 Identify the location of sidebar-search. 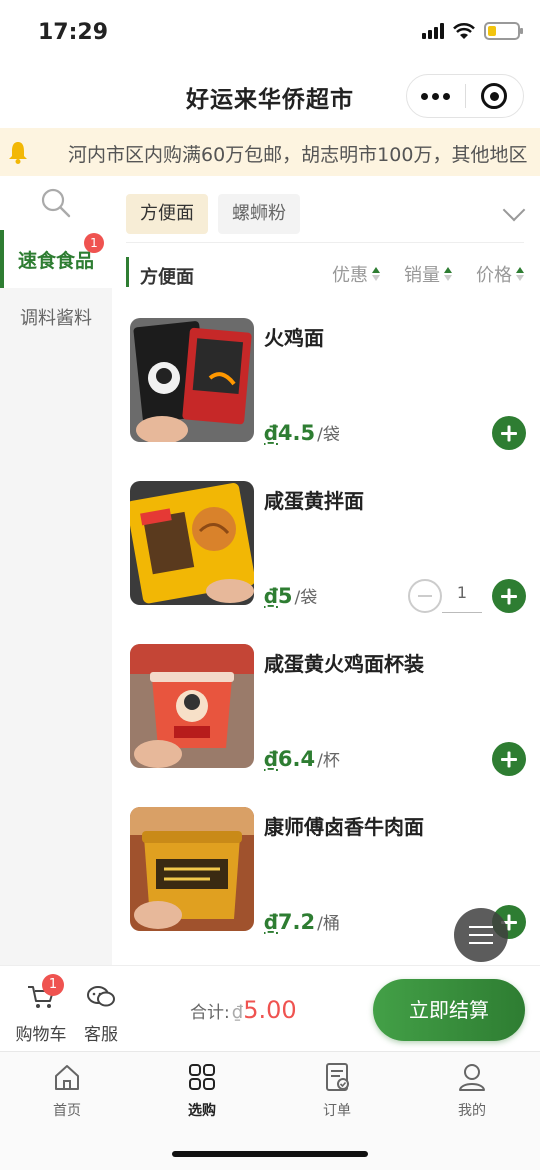
(56, 203).